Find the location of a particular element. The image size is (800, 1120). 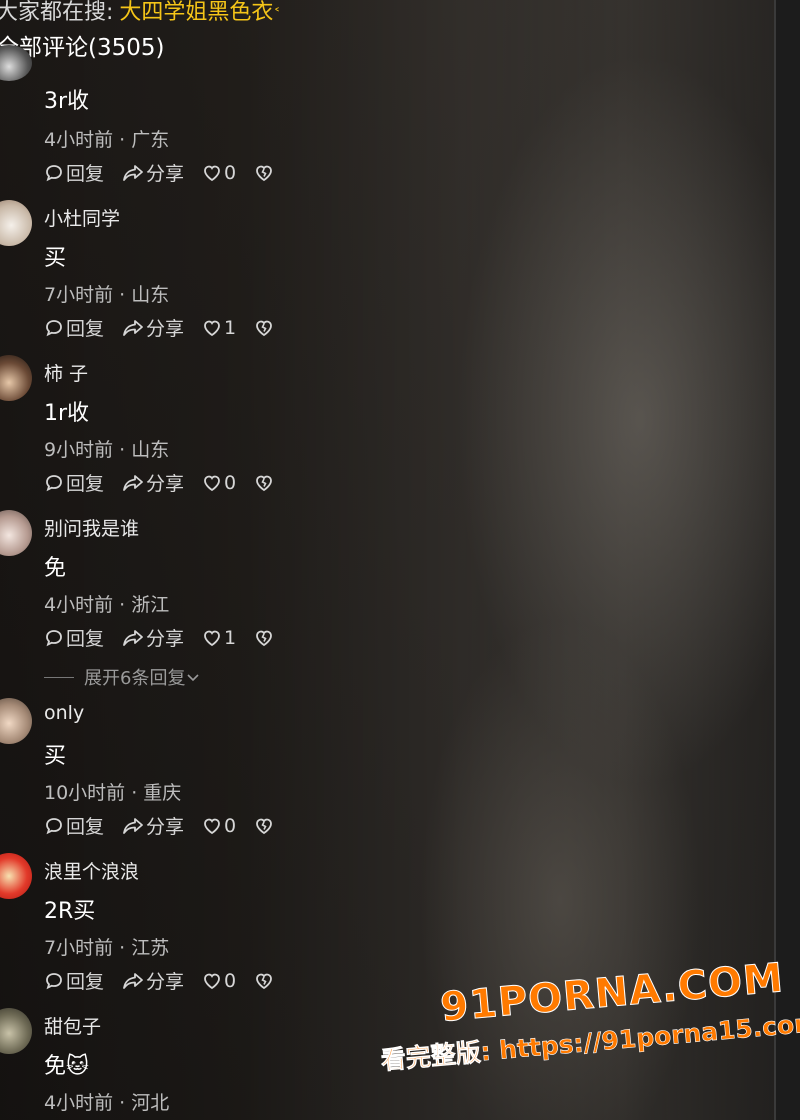

expand-divider is located at coordinates (59, 677).